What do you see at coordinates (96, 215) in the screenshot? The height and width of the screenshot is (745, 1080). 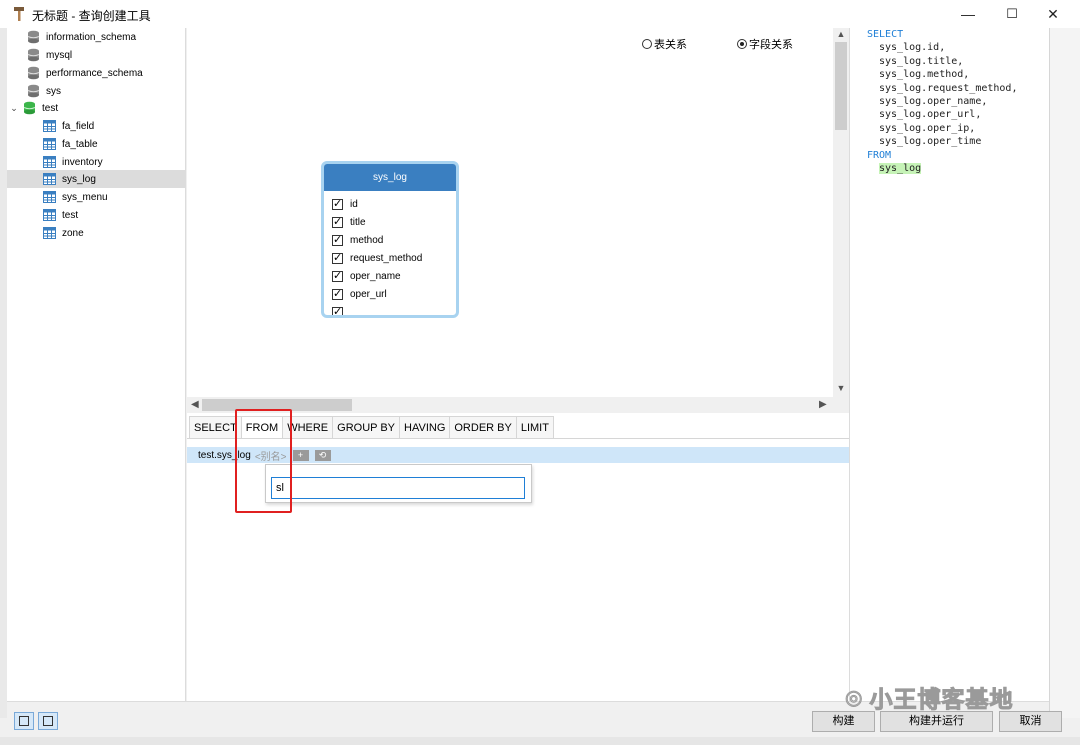 I see `tree-item-test-table: test` at bounding box center [96, 215].